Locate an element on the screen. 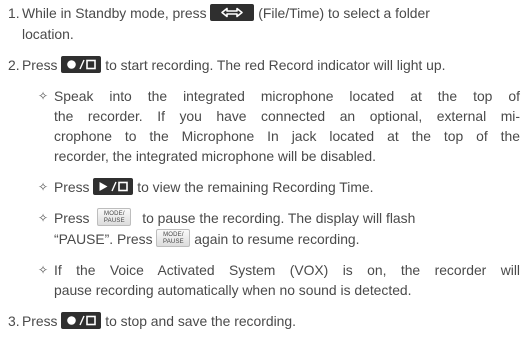 The image size is (532, 350). bullet-2-text: Press is located at coordinates (72, 187).